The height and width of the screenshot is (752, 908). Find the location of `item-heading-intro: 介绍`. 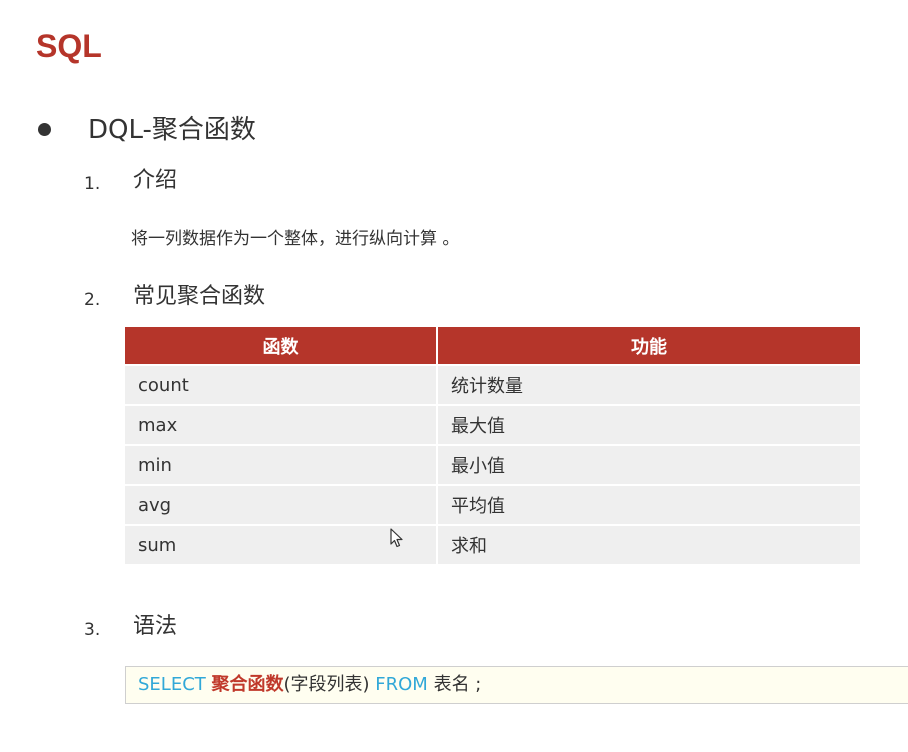

item-heading-intro: 介绍 is located at coordinates (155, 180).